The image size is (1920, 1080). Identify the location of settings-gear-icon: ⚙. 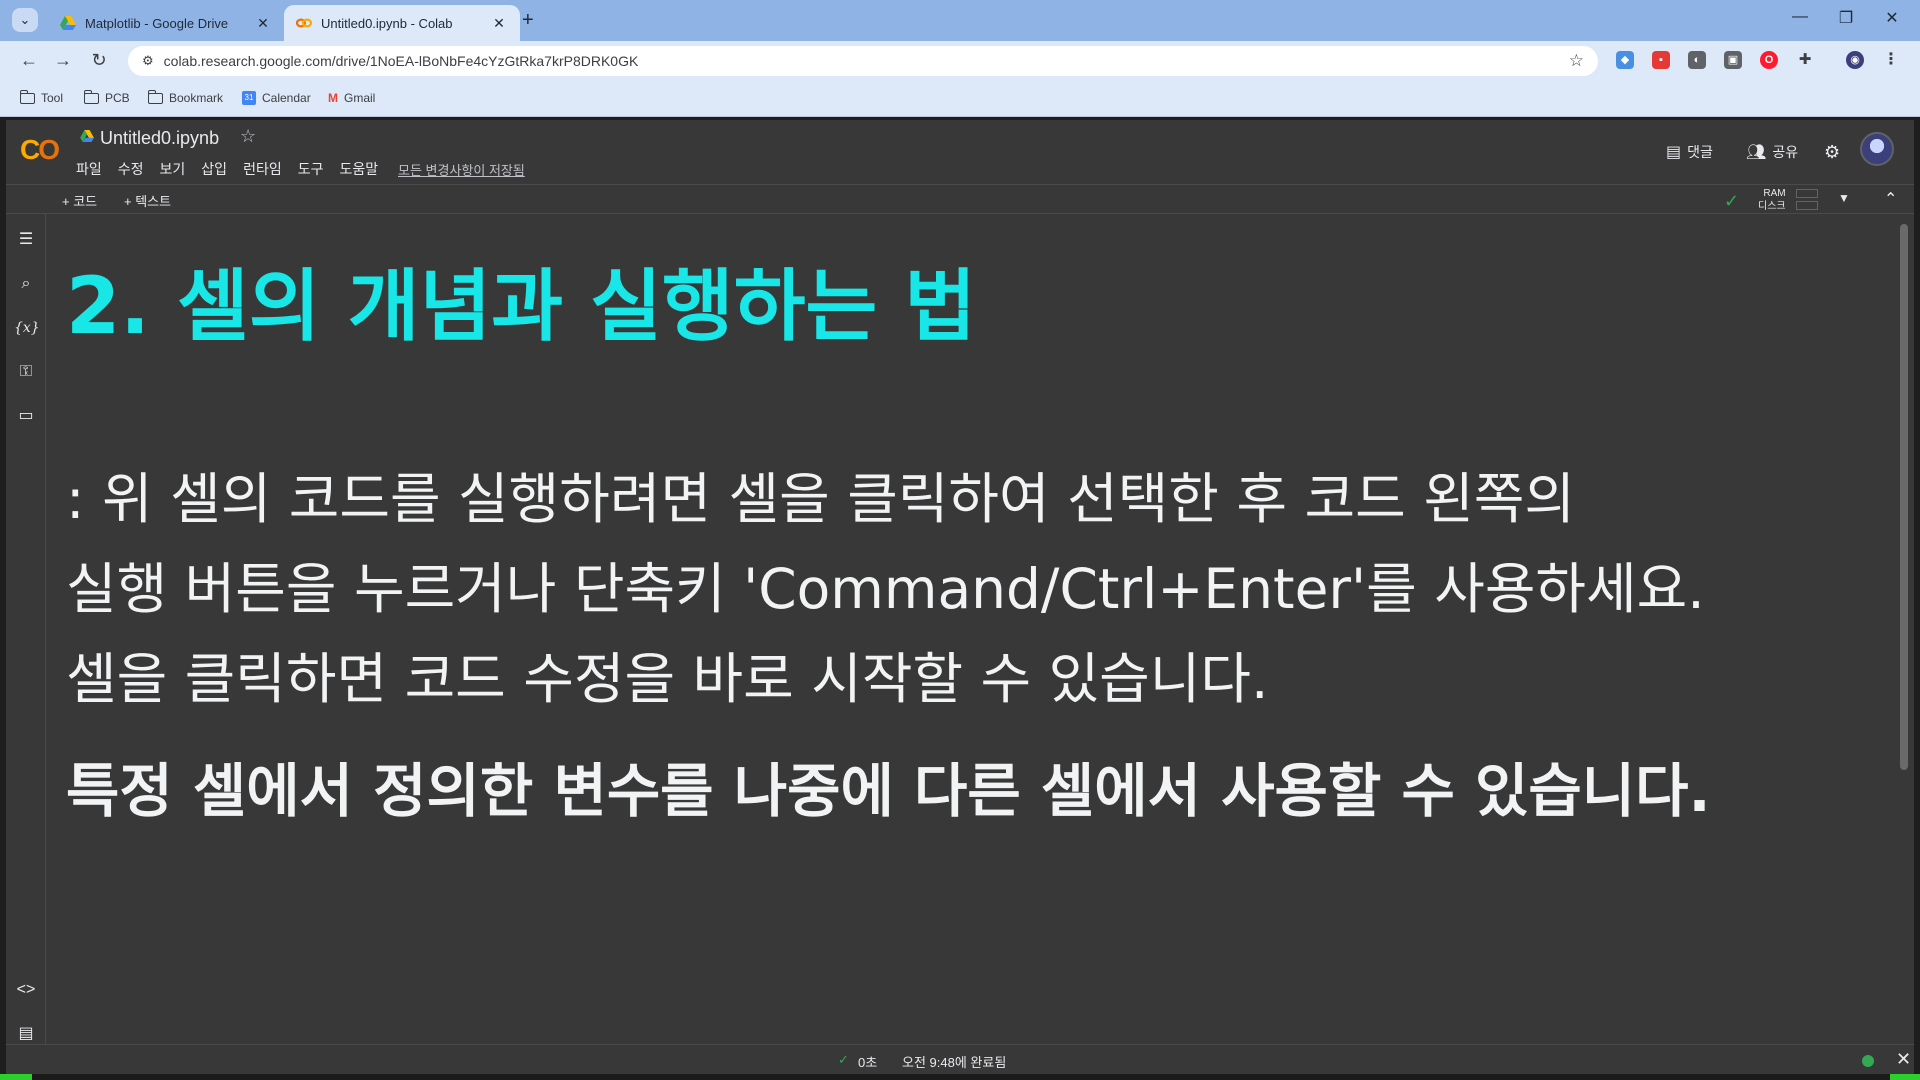
(1832, 152).